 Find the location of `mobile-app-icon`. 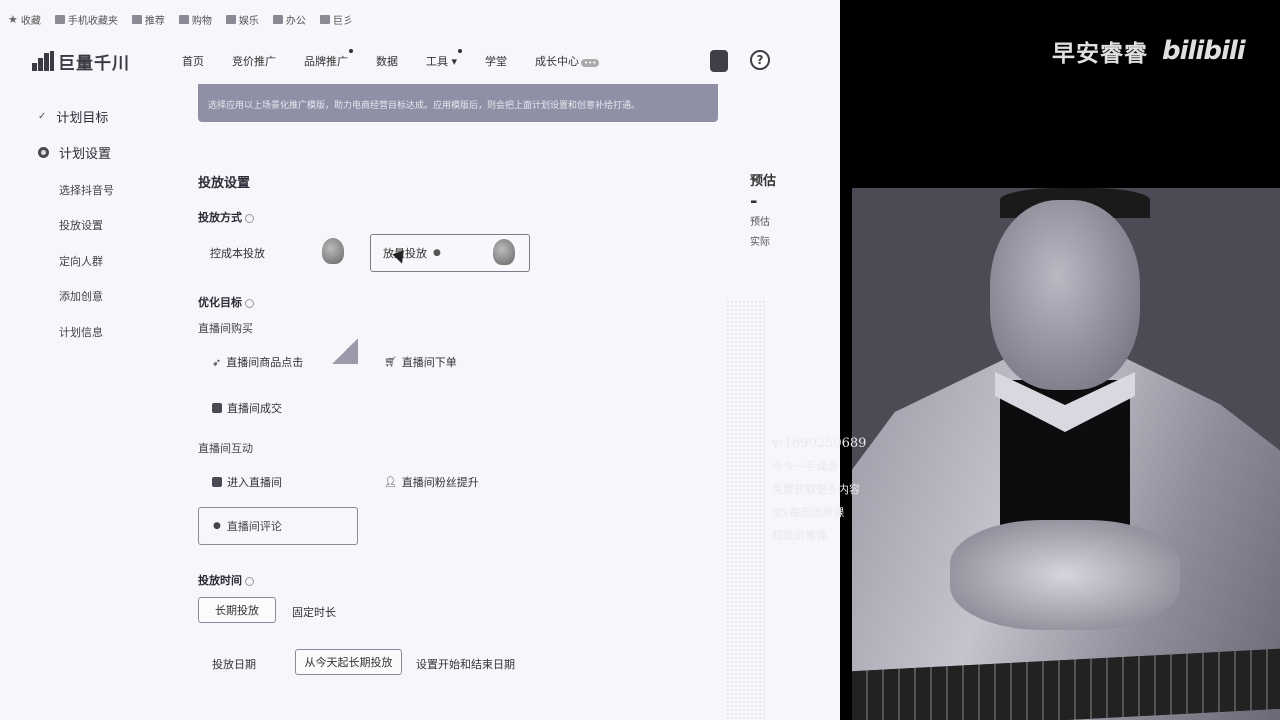

mobile-app-icon is located at coordinates (719, 61).